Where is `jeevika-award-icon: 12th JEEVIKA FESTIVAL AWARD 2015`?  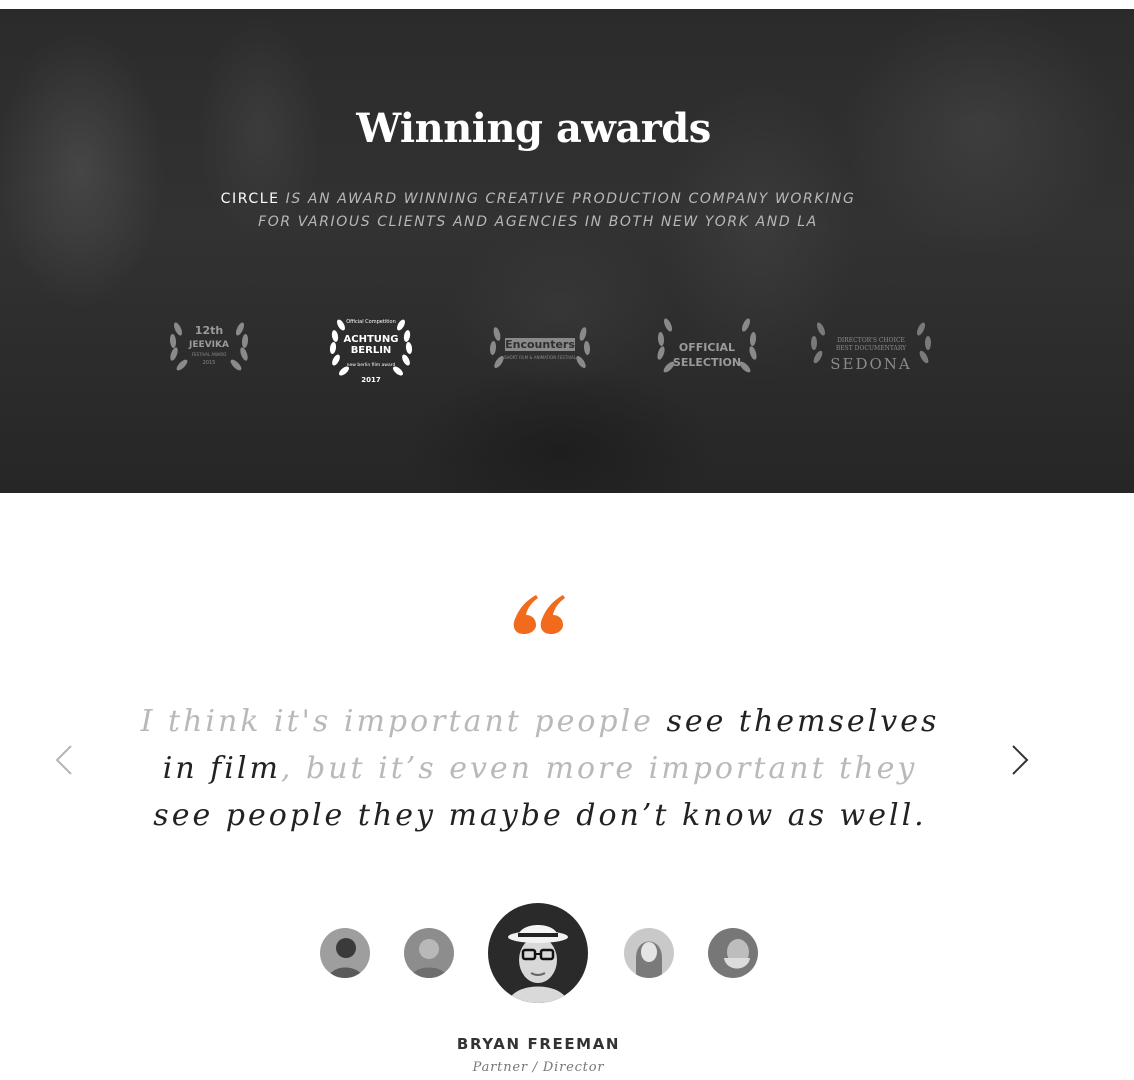
jeevika-award-icon: 12th JEEVIKA FESTIVAL AWARD 2015 is located at coordinates (209, 345).